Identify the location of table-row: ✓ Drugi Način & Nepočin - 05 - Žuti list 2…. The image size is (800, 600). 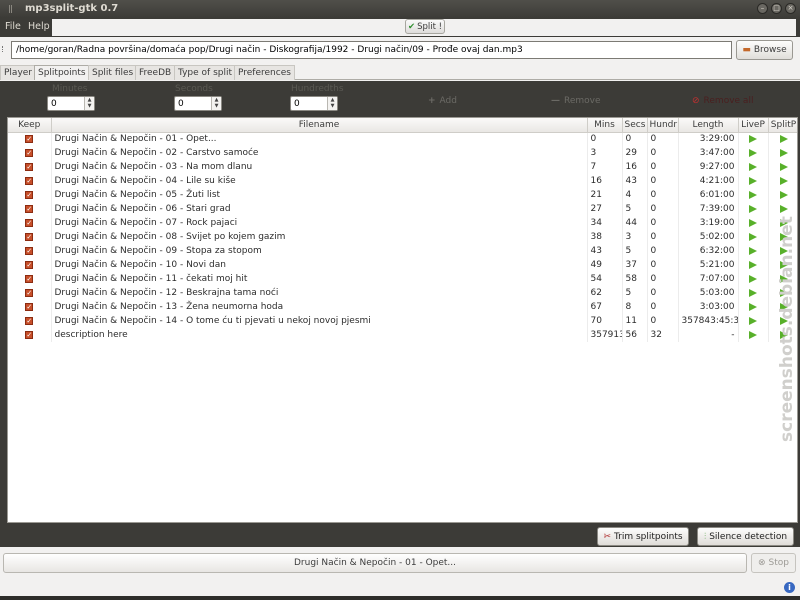
(402, 195).